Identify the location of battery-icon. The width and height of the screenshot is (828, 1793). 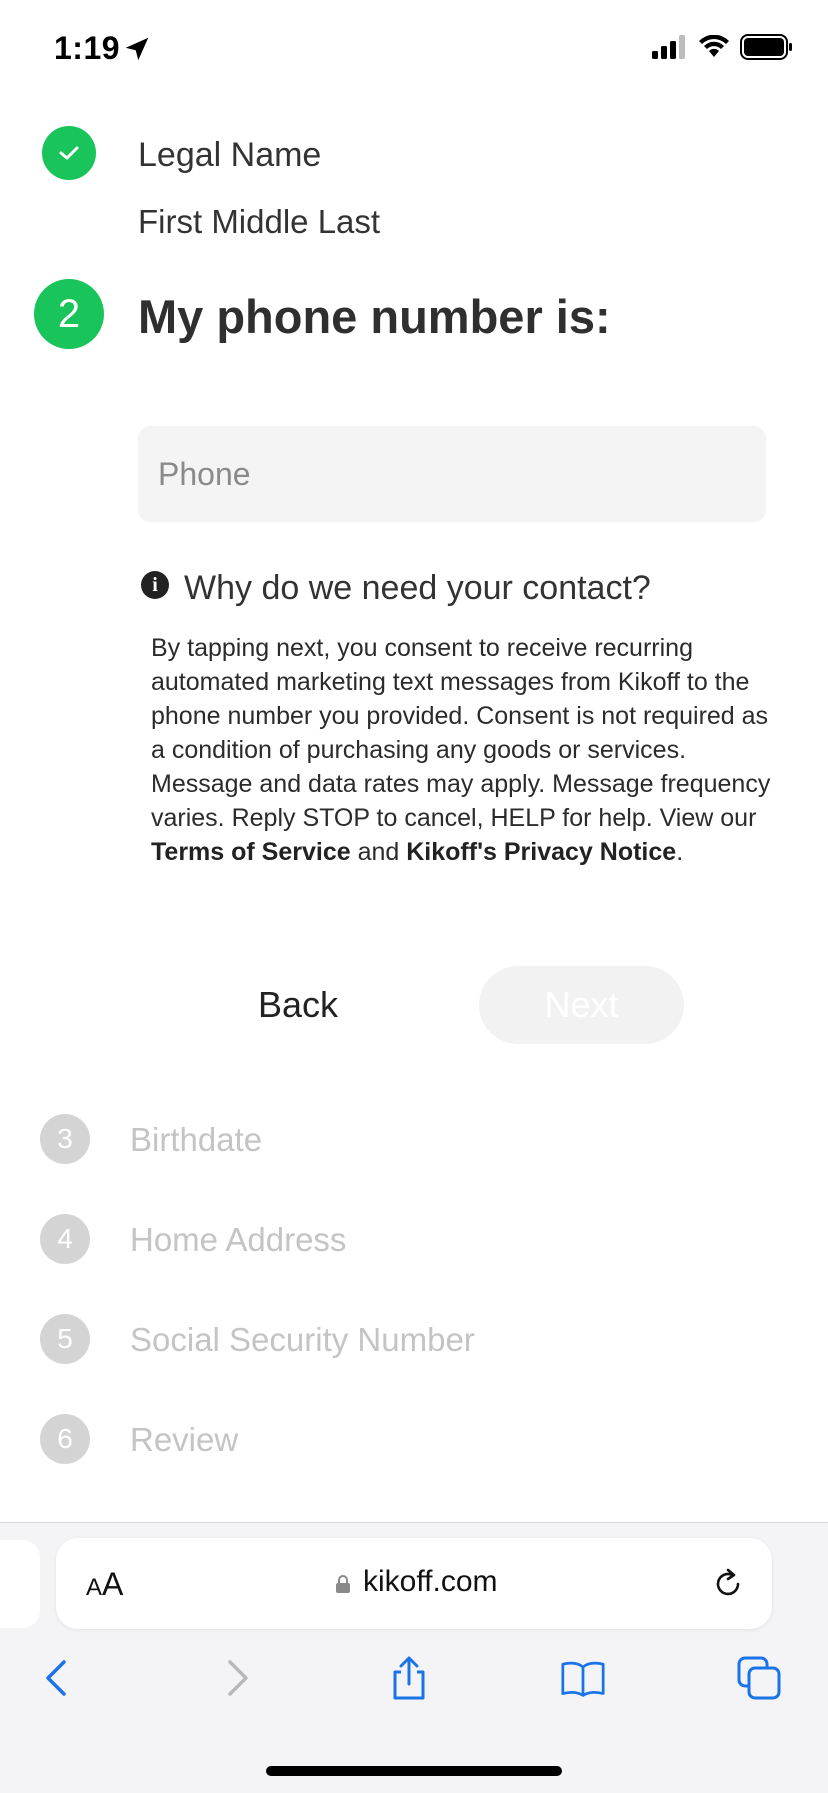
(766, 47).